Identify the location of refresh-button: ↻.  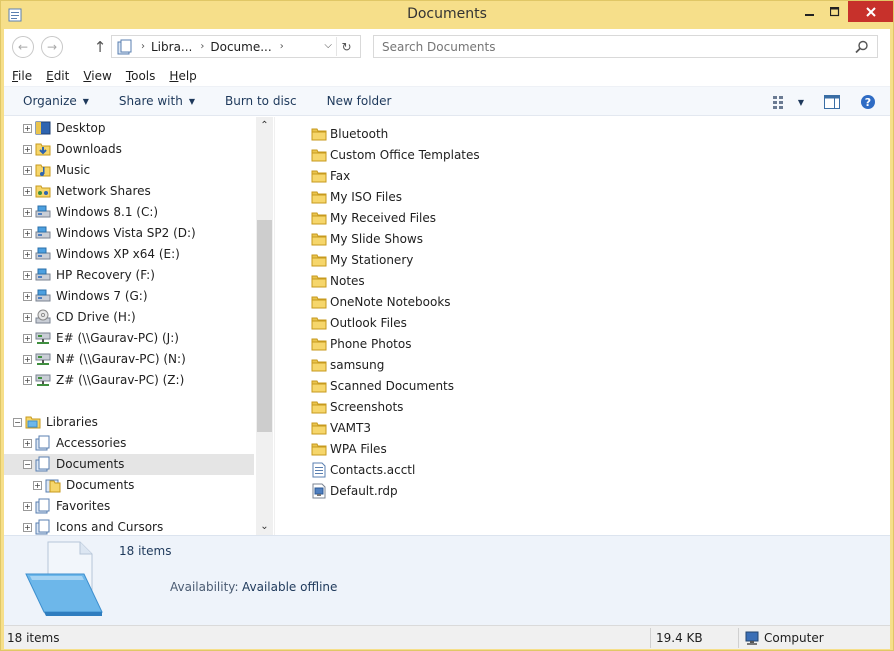
(346, 46).